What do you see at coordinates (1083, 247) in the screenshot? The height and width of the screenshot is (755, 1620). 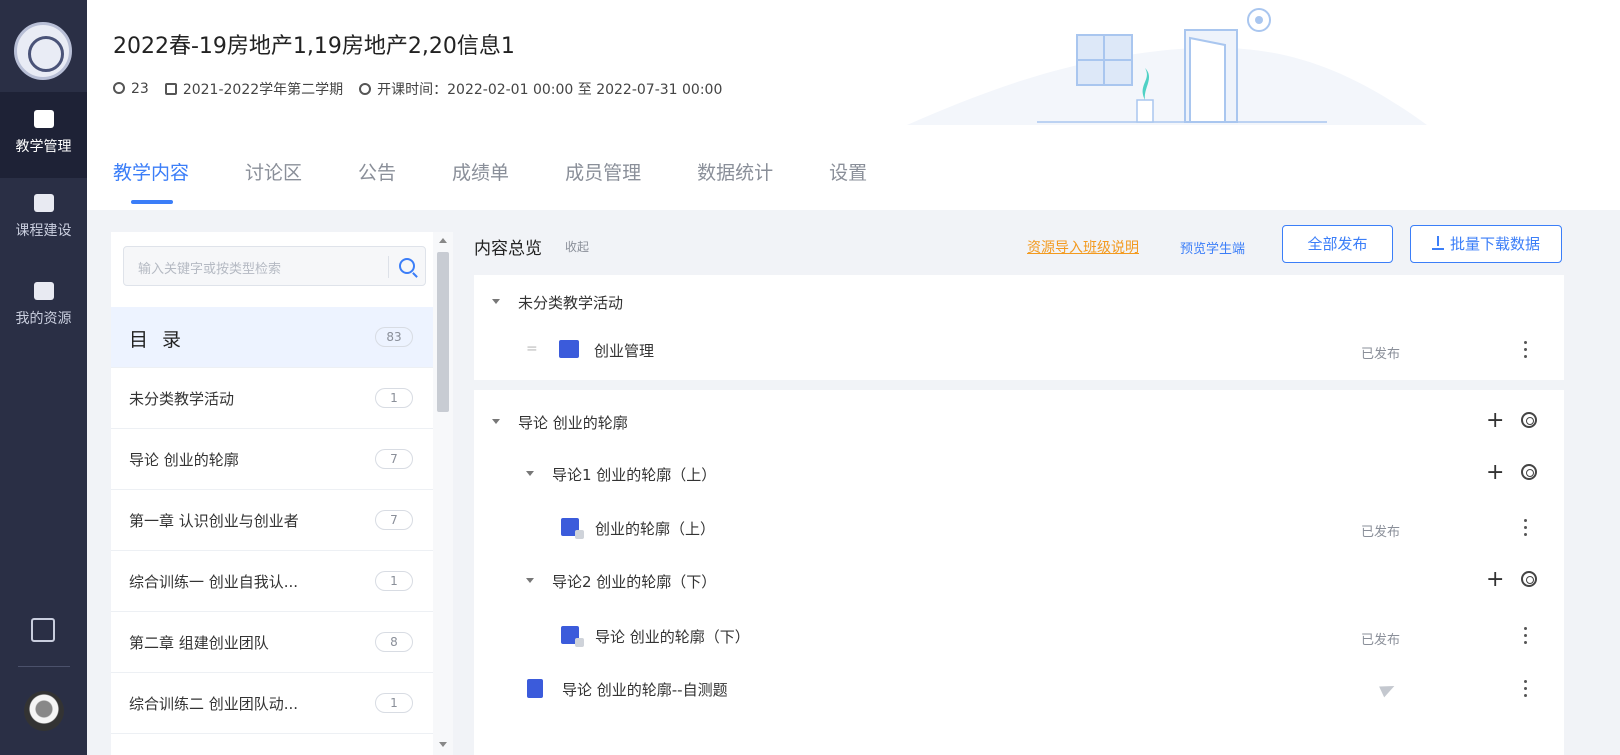 I see `import-guide-link: 资源导入班级说明` at bounding box center [1083, 247].